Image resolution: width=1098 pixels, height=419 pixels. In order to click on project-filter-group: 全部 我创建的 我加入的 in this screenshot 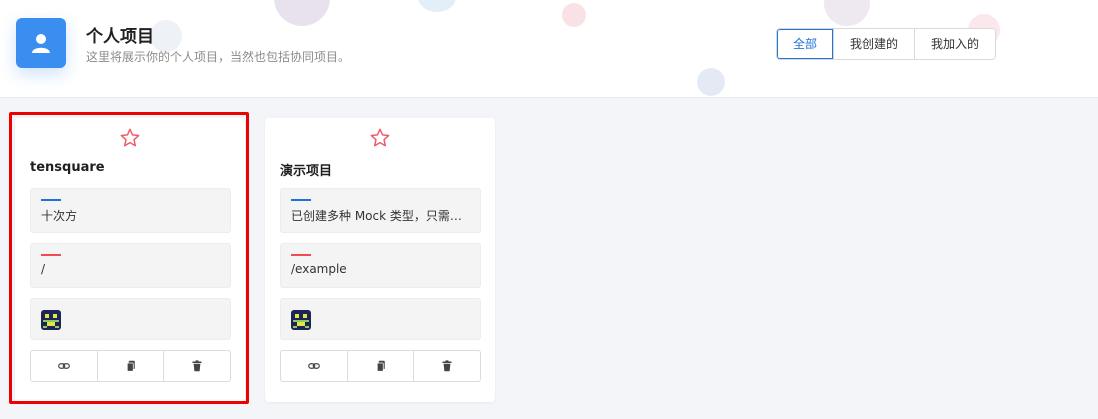, I will do `click(886, 44)`.